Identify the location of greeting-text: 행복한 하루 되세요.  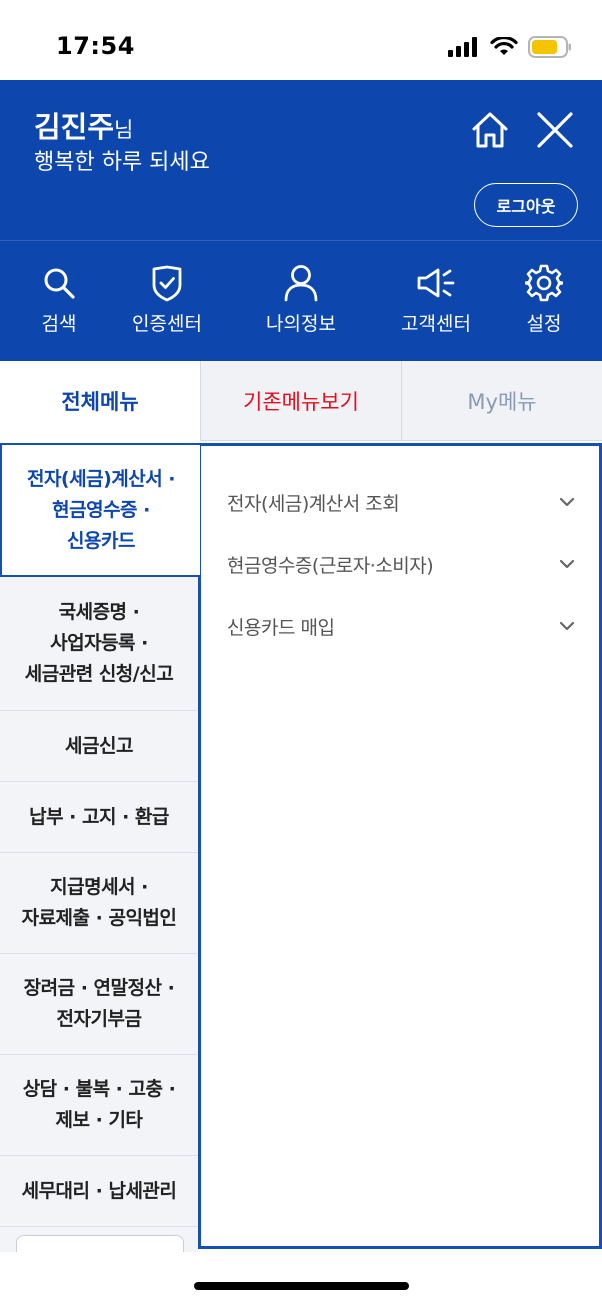
(122, 162).